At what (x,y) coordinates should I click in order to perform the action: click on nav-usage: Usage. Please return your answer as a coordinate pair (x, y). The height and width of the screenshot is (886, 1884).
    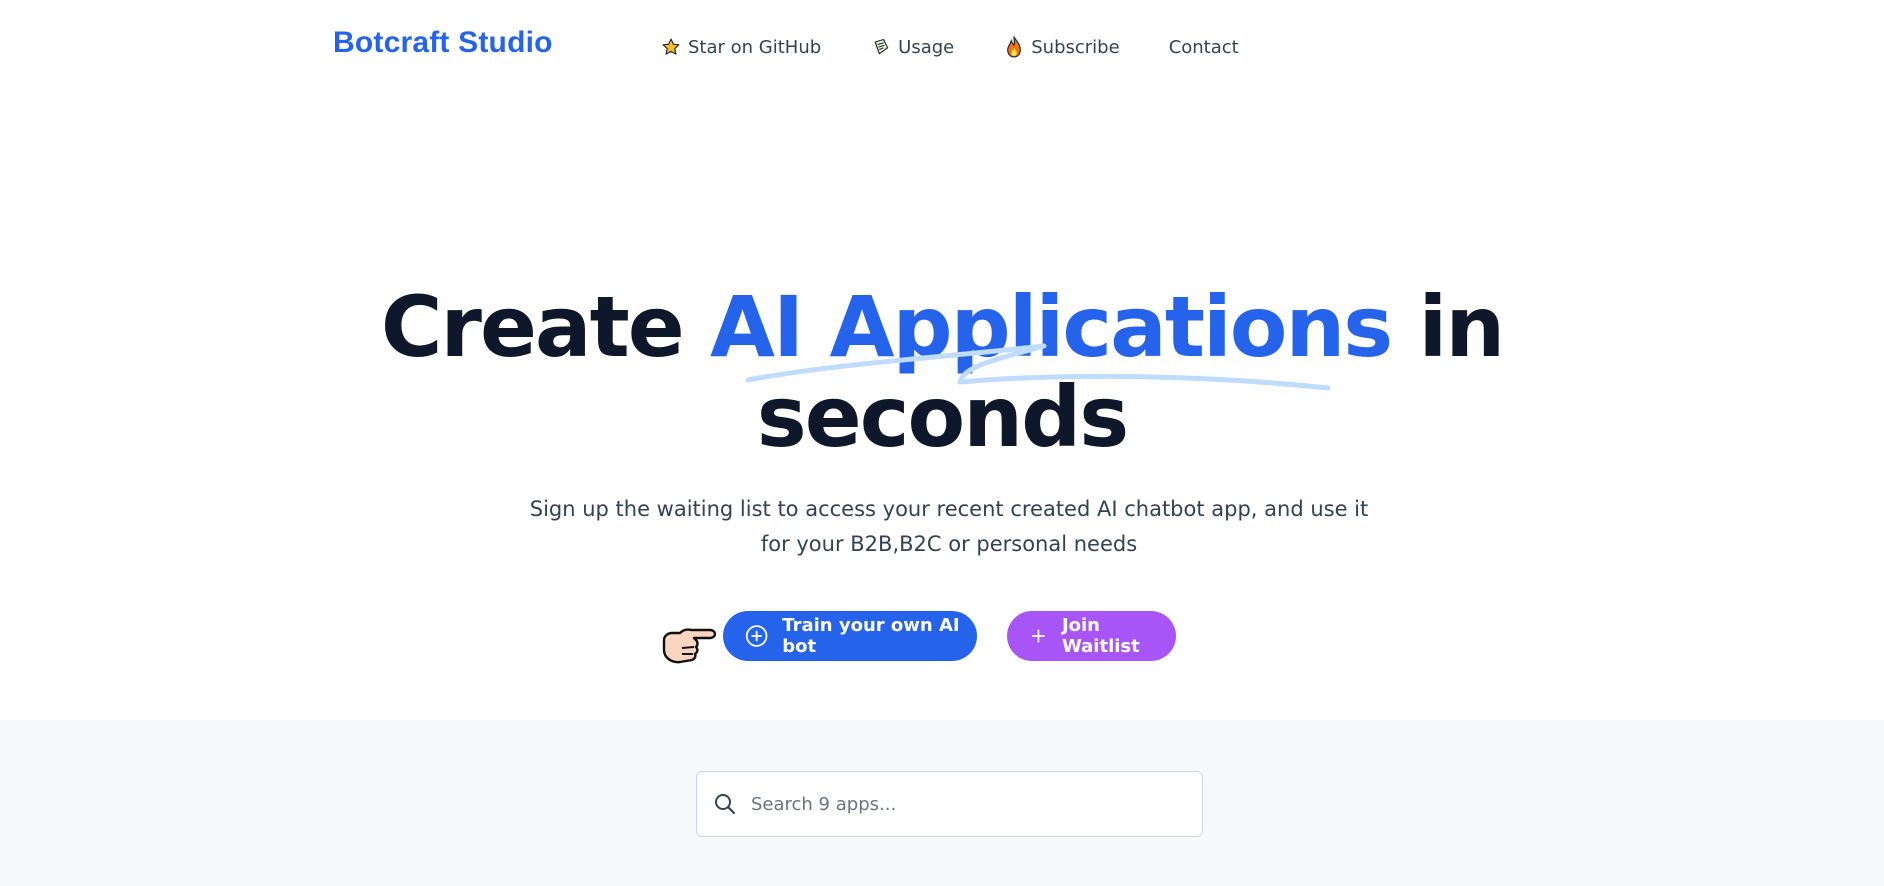
    Looking at the image, I should click on (912, 47).